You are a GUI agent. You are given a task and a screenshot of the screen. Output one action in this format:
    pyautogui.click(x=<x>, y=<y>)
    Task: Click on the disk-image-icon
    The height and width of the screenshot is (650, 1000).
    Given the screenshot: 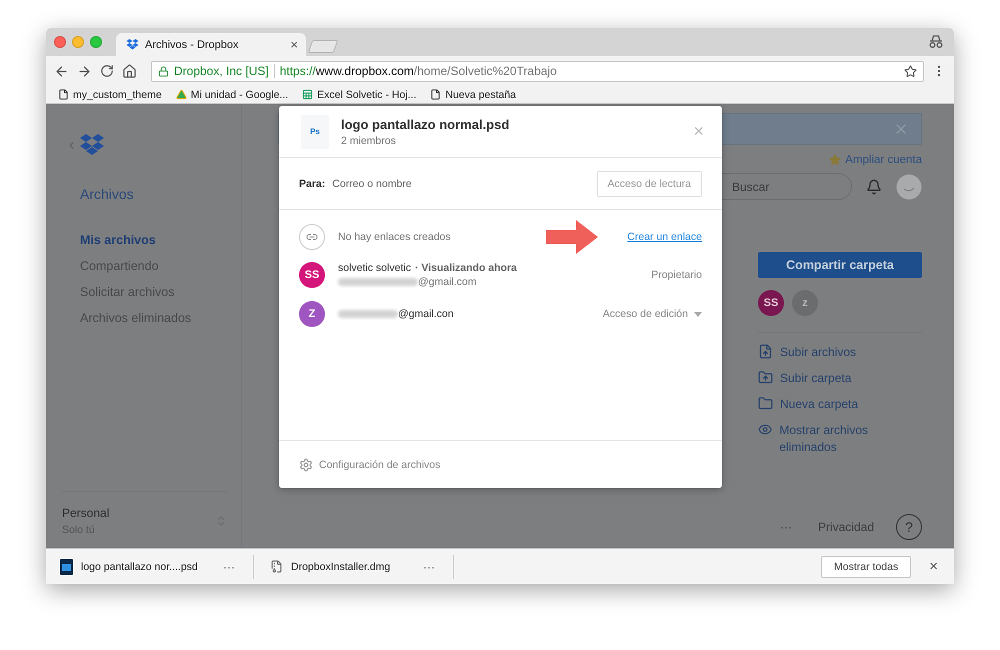 What is the action you would take?
    pyautogui.click(x=276, y=566)
    